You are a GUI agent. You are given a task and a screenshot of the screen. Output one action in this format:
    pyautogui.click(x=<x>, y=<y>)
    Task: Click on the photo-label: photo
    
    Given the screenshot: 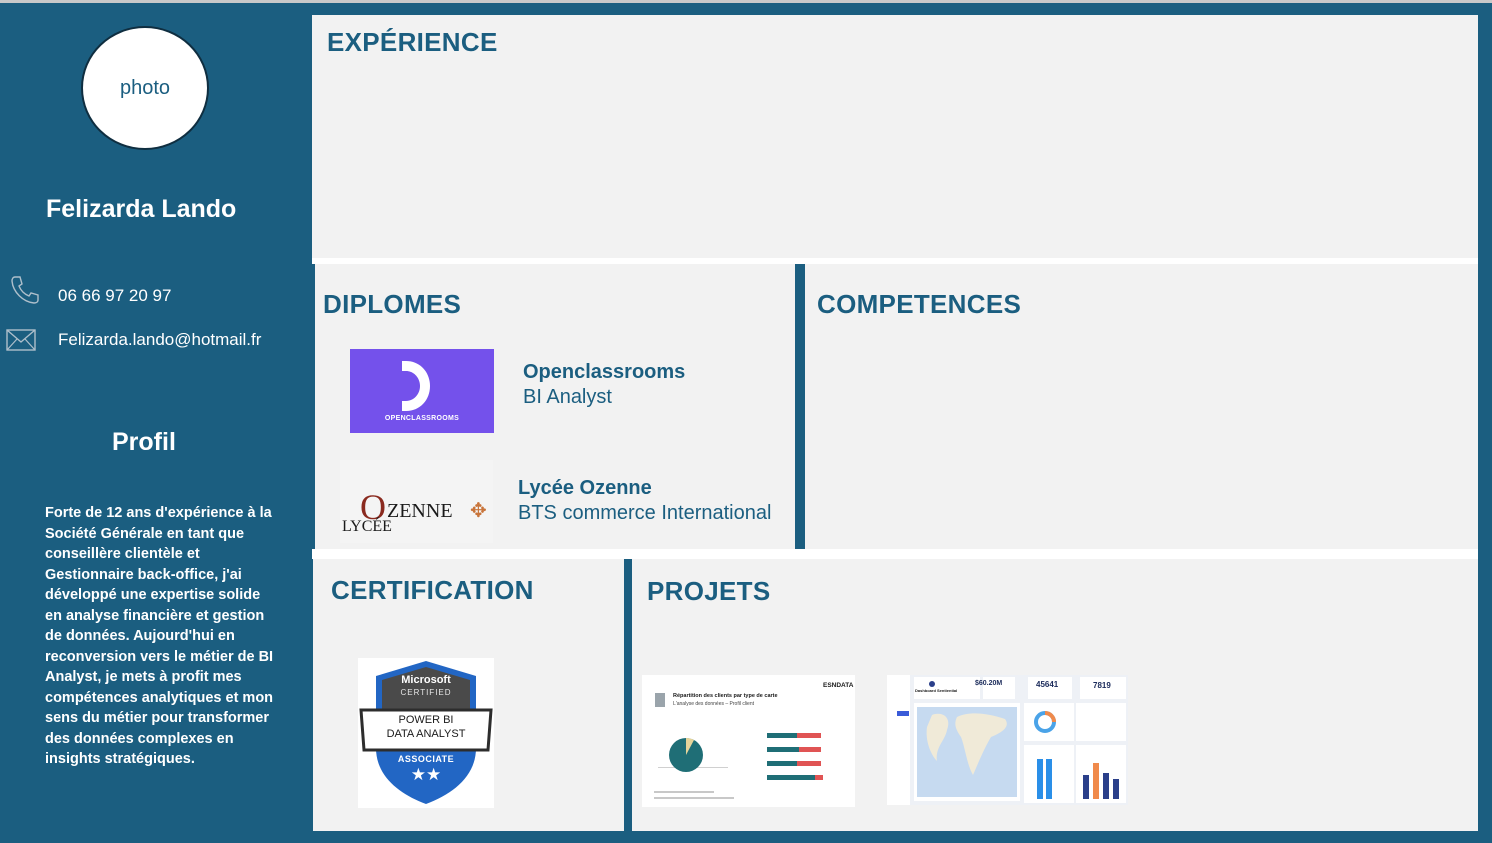 What is the action you would take?
    pyautogui.click(x=145, y=87)
    